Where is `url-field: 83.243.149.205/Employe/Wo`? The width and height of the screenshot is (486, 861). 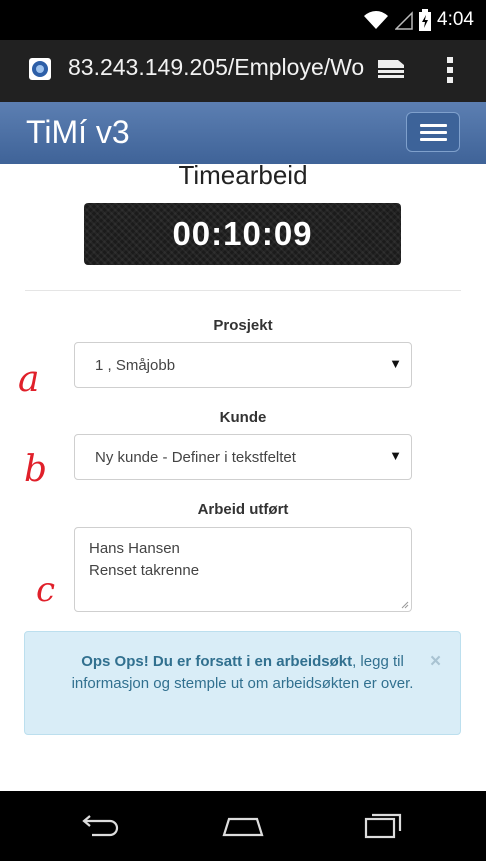 url-field: 83.243.149.205/Employe/Wo is located at coordinates (216, 67).